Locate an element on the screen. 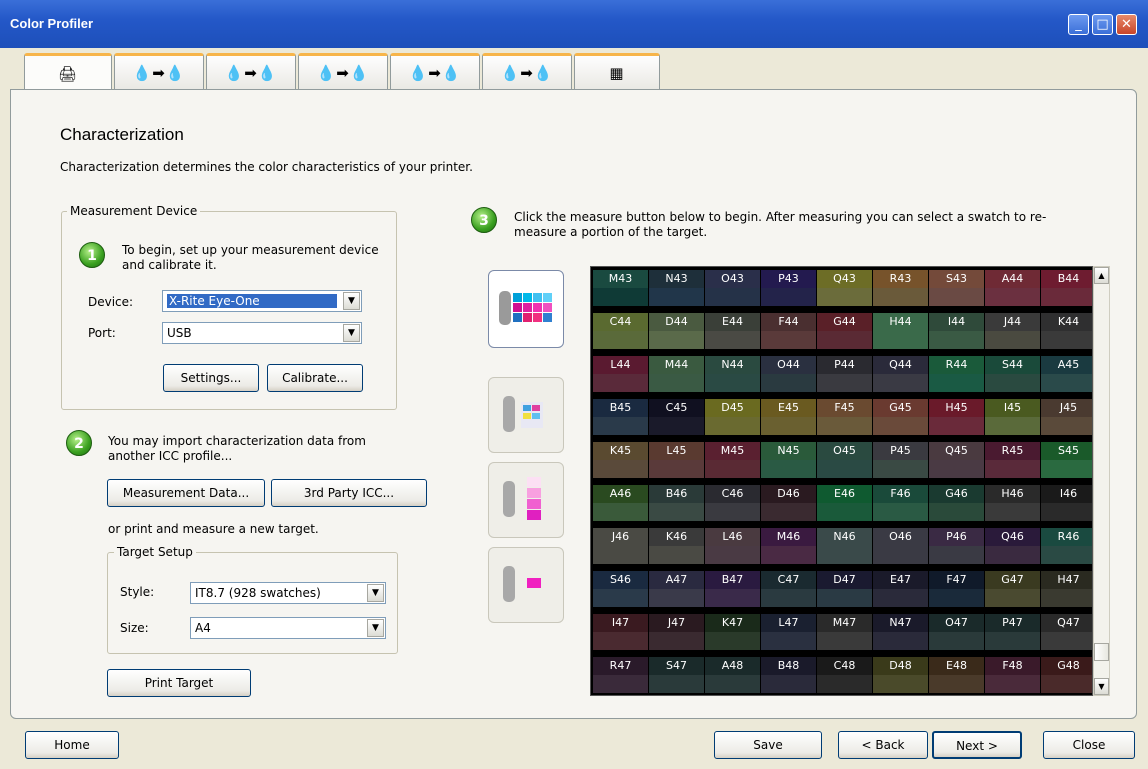  swatch-cell: C48 is located at coordinates (844, 676).